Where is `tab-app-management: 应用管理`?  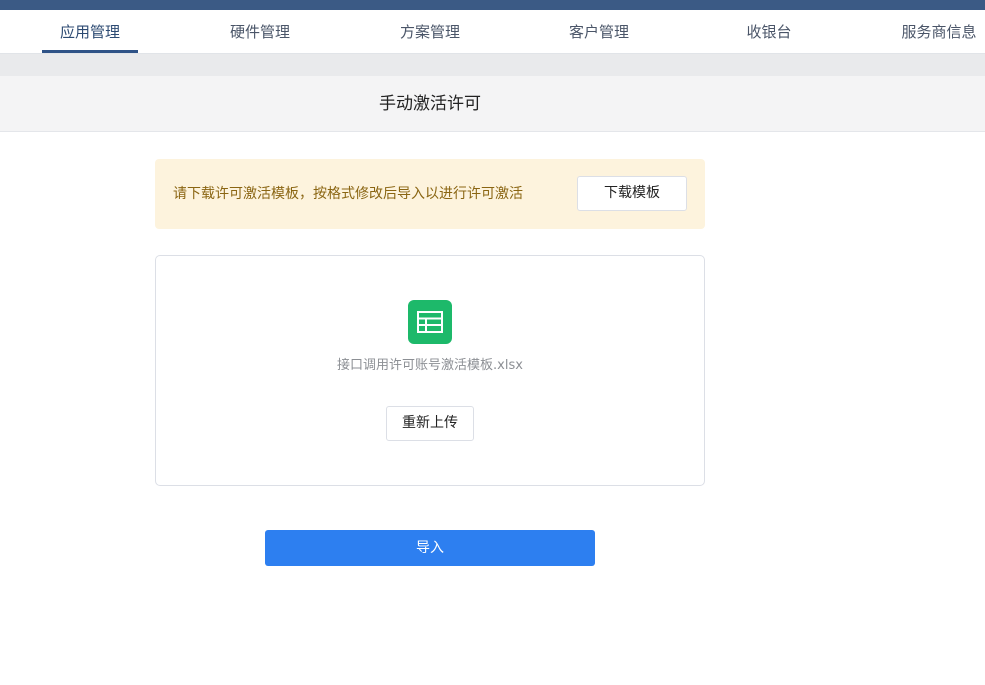
tab-app-management: 应用管理 is located at coordinates (90, 31).